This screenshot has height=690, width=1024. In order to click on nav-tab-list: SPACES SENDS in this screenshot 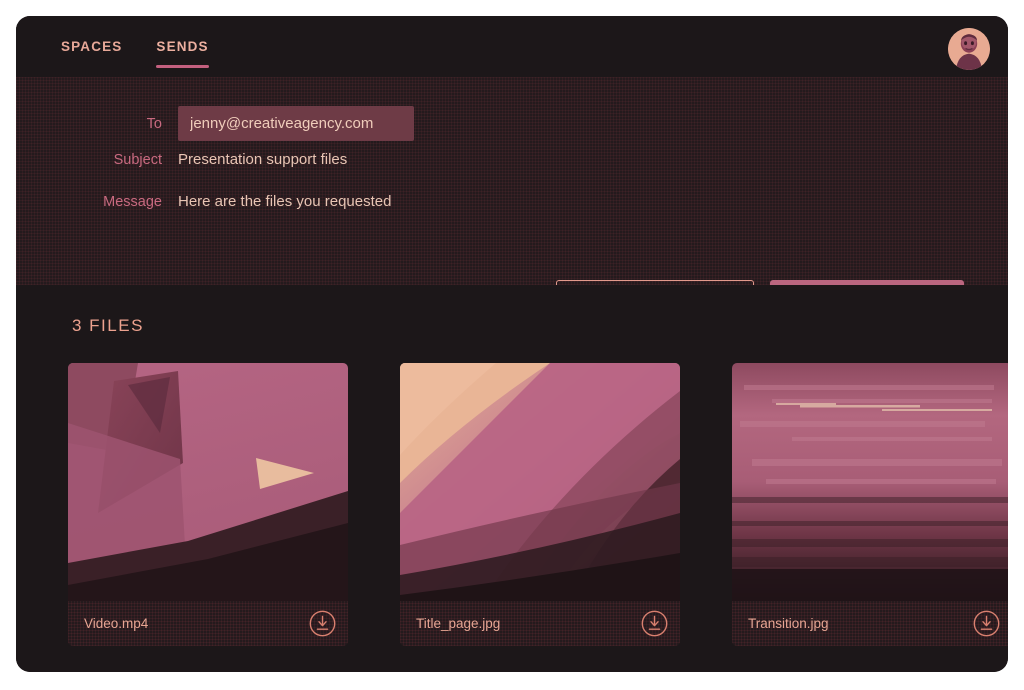, I will do `click(135, 46)`.